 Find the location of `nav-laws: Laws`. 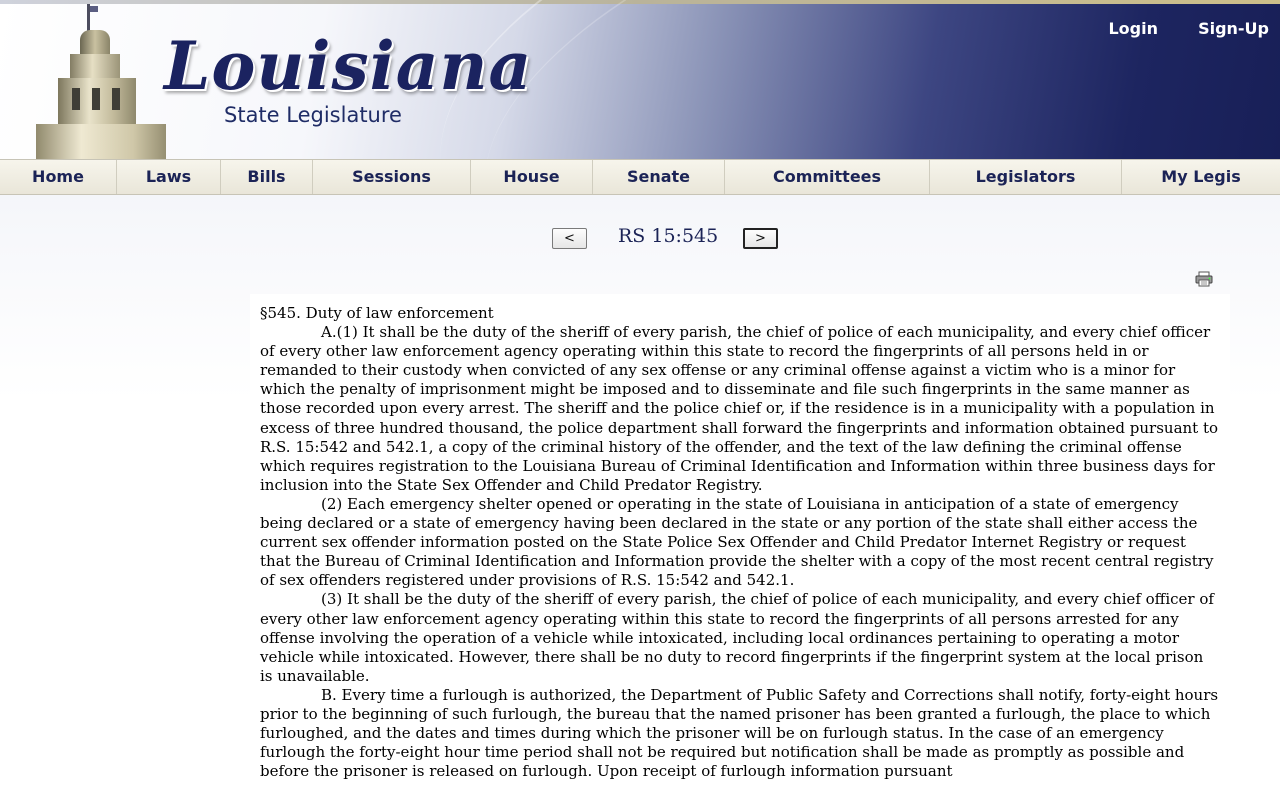

nav-laws: Laws is located at coordinates (168, 177).